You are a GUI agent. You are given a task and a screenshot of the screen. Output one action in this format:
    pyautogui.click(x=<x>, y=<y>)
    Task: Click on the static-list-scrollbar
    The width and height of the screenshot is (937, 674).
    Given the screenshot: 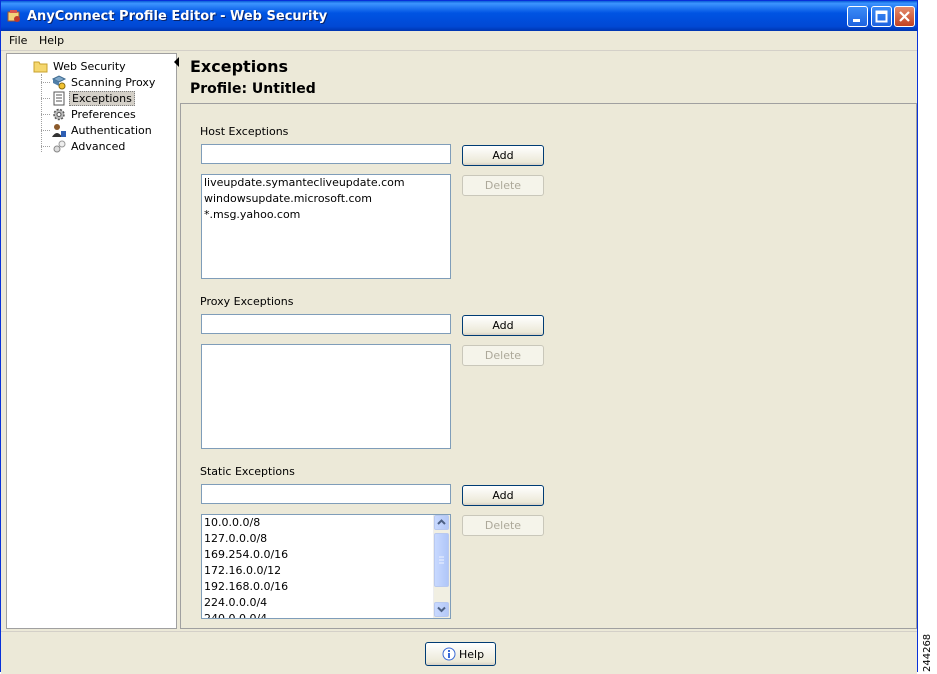 What is the action you would take?
    pyautogui.click(x=441, y=566)
    